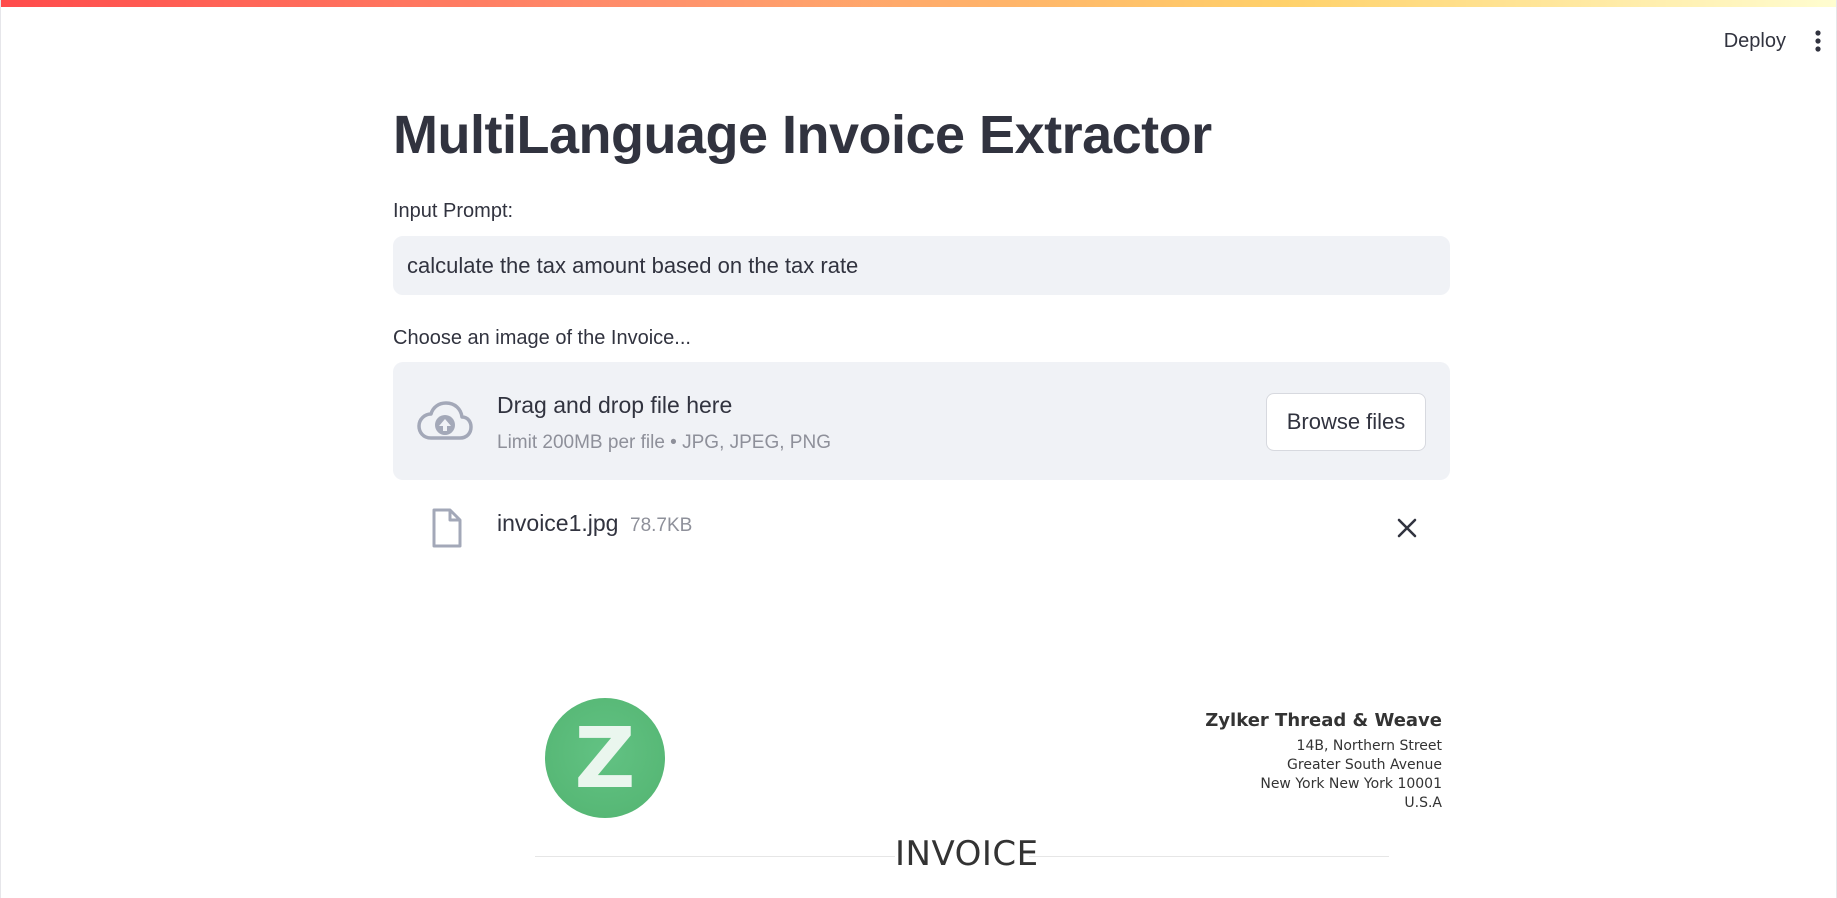  I want to click on top-decoration-bar, so click(918, 3).